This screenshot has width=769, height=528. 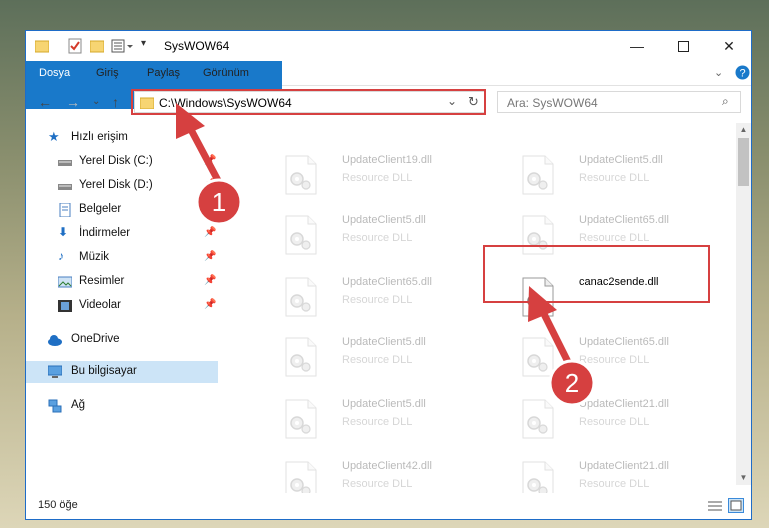 What do you see at coordinates (596, 274) in the screenshot?
I see `file-highlight-box` at bounding box center [596, 274].